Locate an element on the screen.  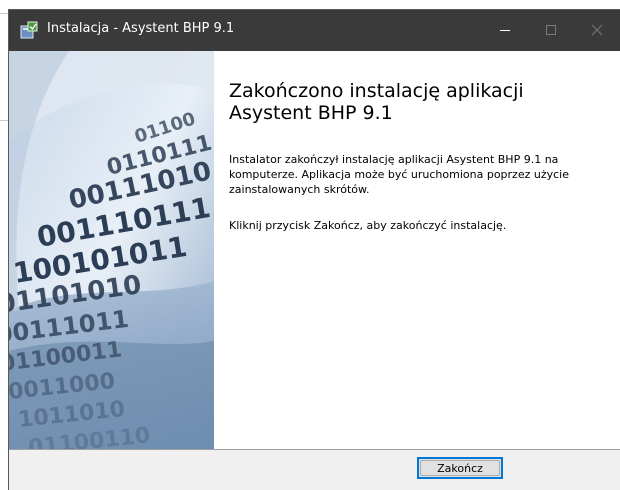
close-button is located at coordinates (597, 30).